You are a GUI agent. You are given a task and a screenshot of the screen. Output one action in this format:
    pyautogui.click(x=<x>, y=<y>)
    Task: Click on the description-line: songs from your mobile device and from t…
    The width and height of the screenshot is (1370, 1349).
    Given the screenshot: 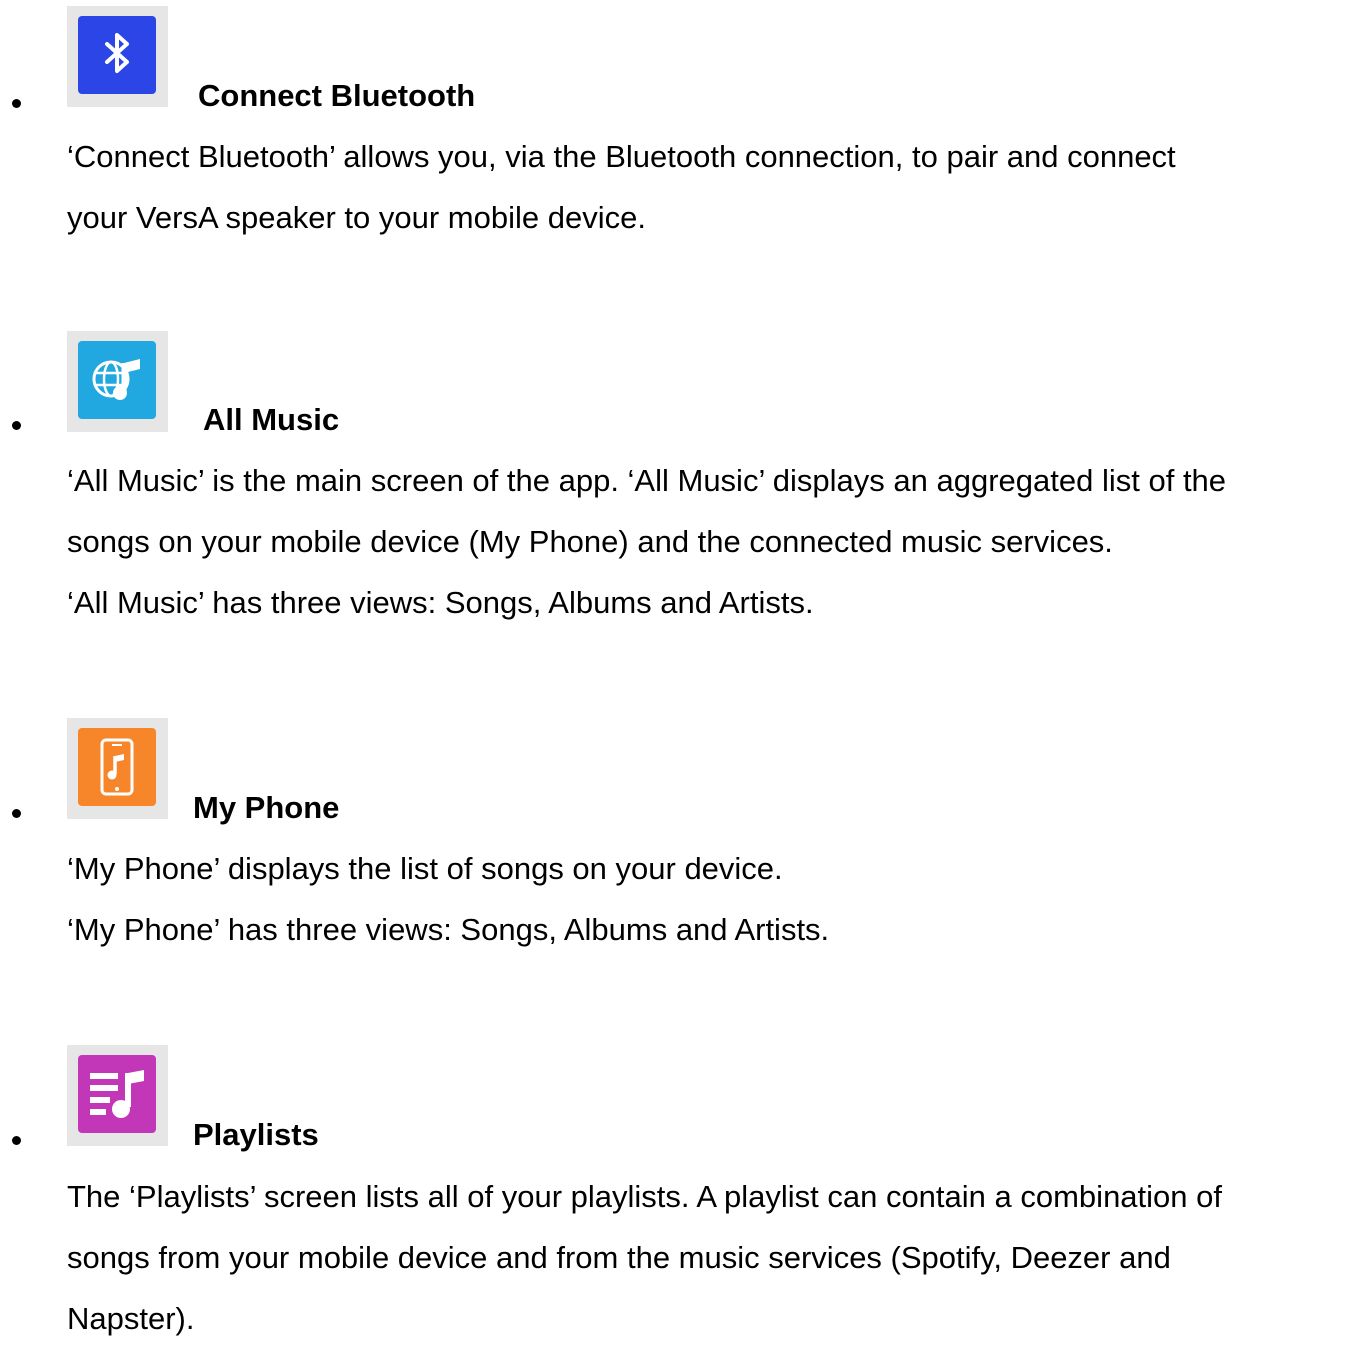 What is the action you would take?
    pyautogui.click(x=619, y=1257)
    